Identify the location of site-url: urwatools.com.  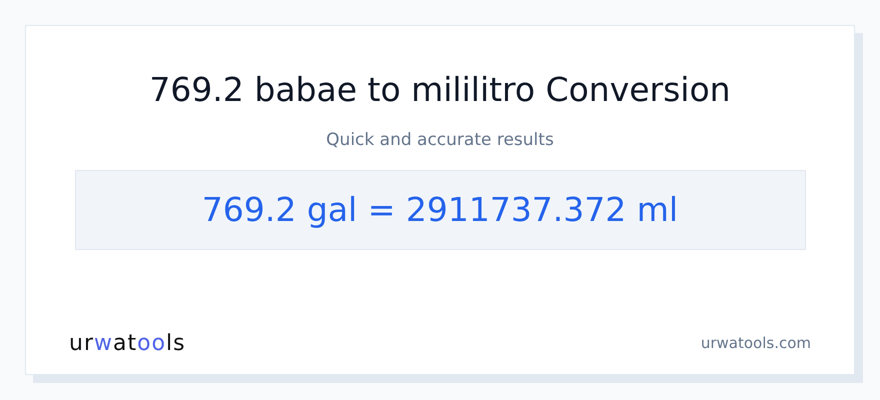
(755, 343).